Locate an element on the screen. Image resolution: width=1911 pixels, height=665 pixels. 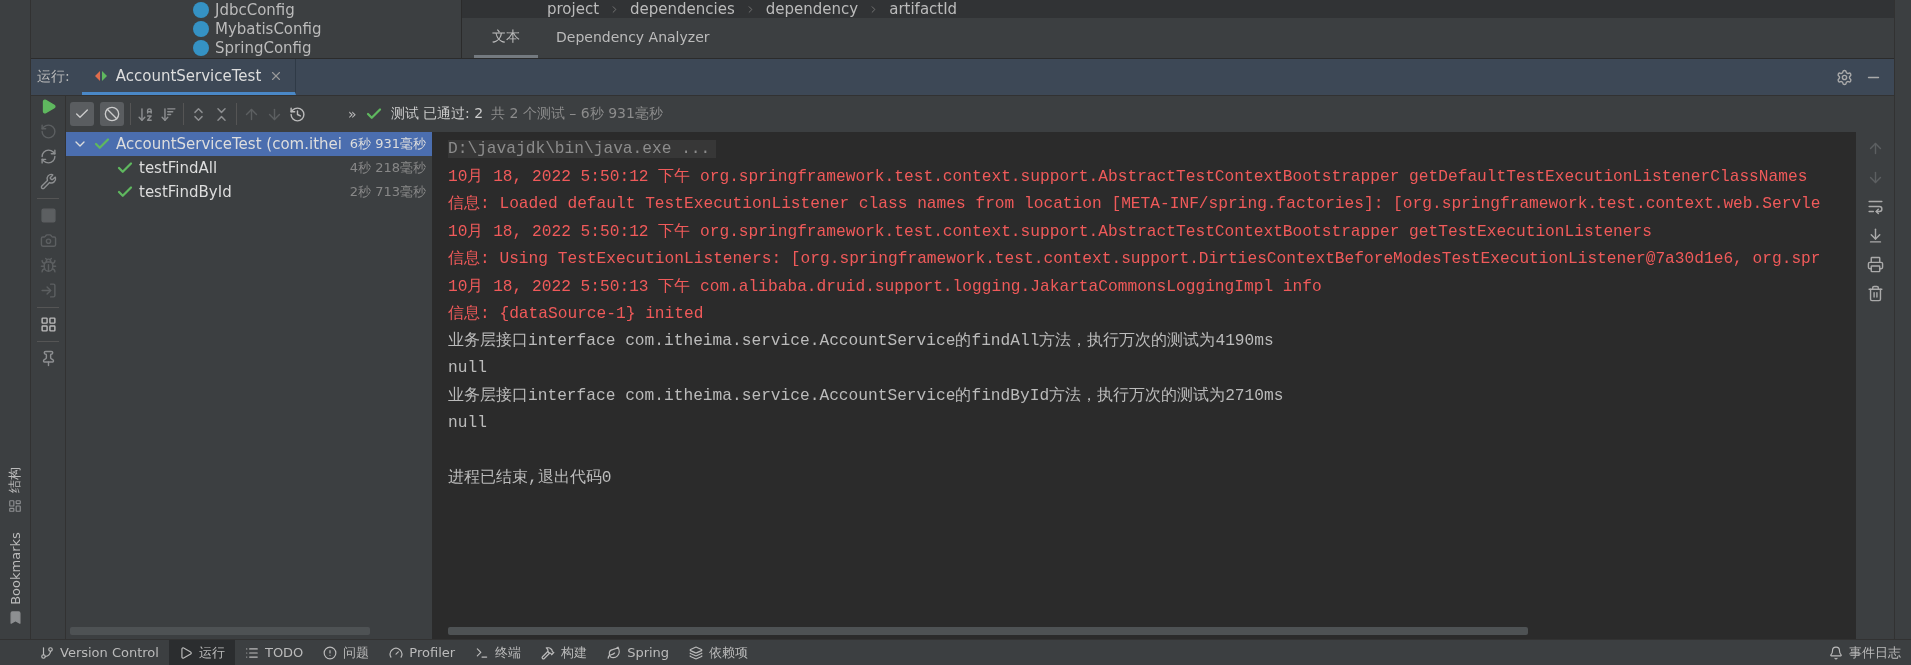
more-button: » is located at coordinates (352, 114).